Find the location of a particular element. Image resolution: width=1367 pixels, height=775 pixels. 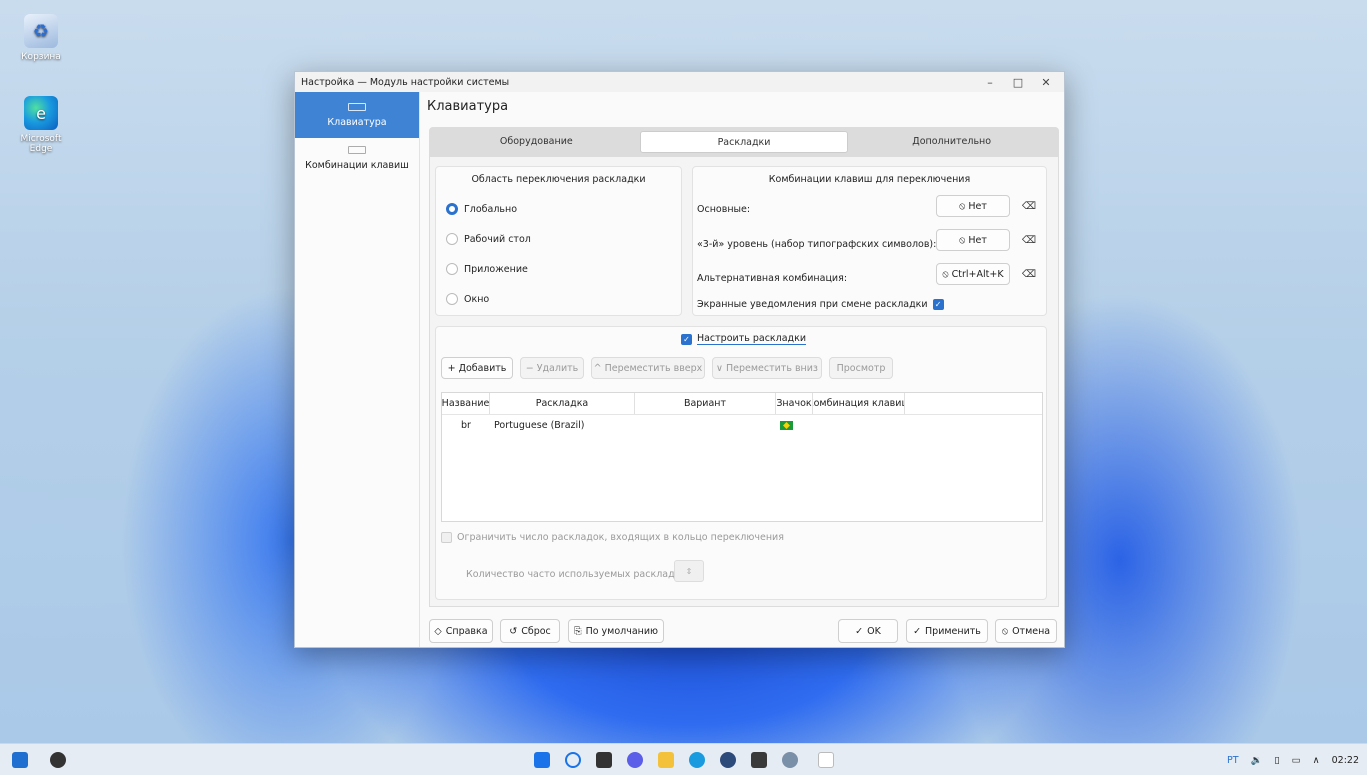

radio-global: Глобально is located at coordinates (481, 209).